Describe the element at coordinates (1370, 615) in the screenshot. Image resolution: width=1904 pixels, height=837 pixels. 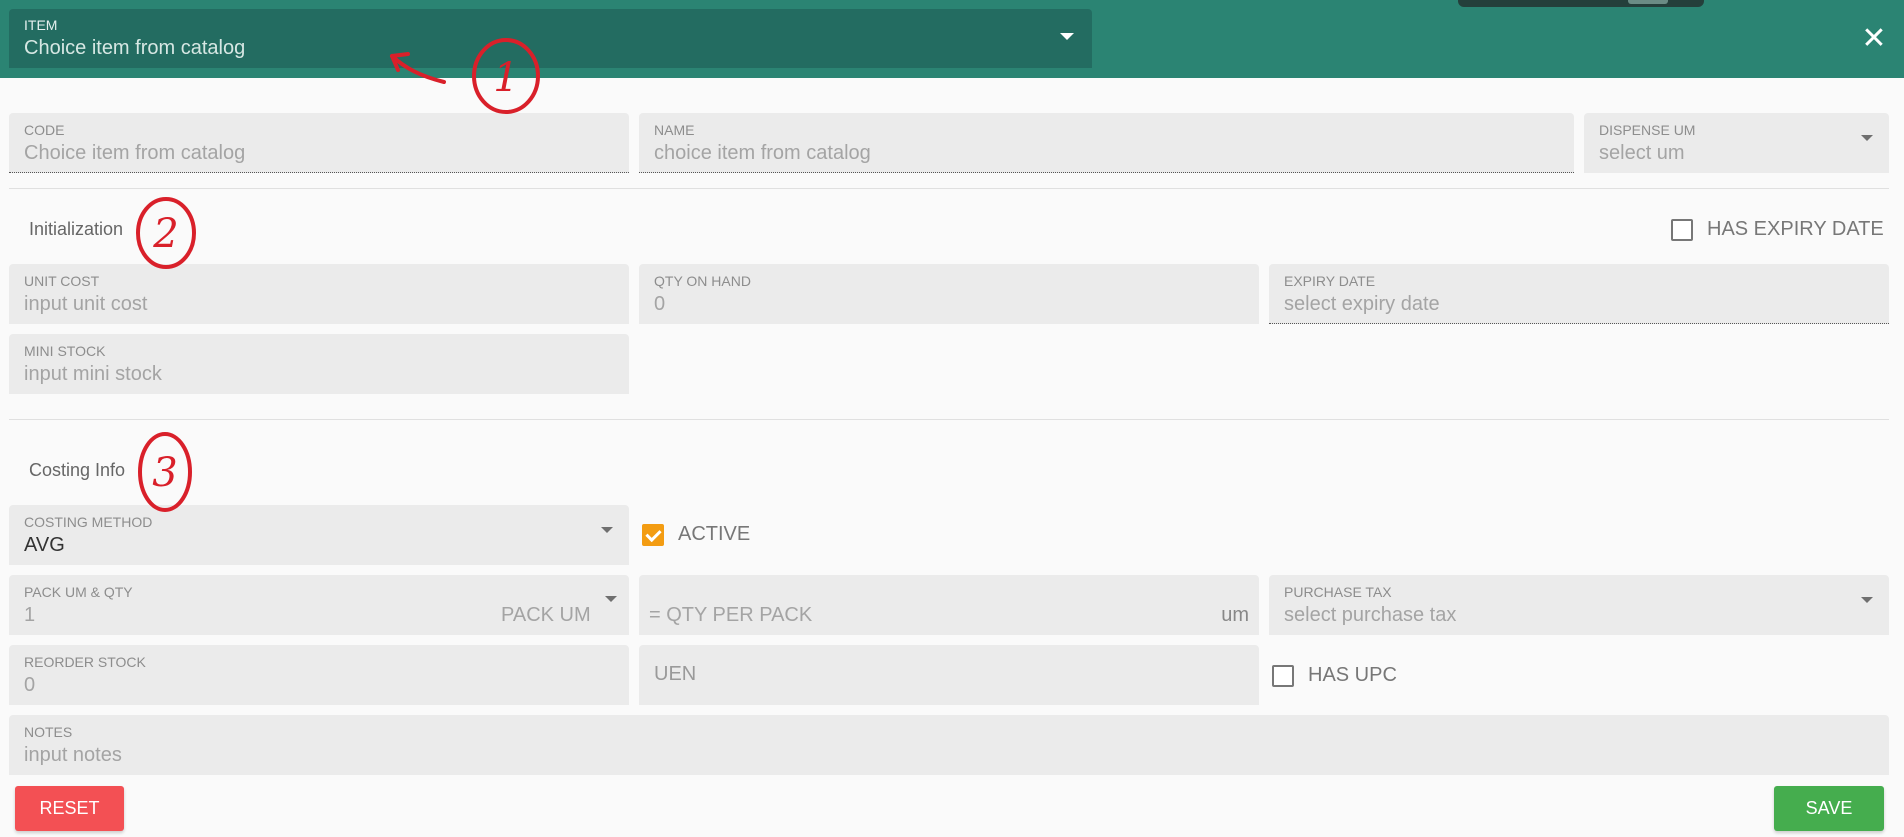
I see `purchase-tax-placeholder: select purchase tax` at that location.